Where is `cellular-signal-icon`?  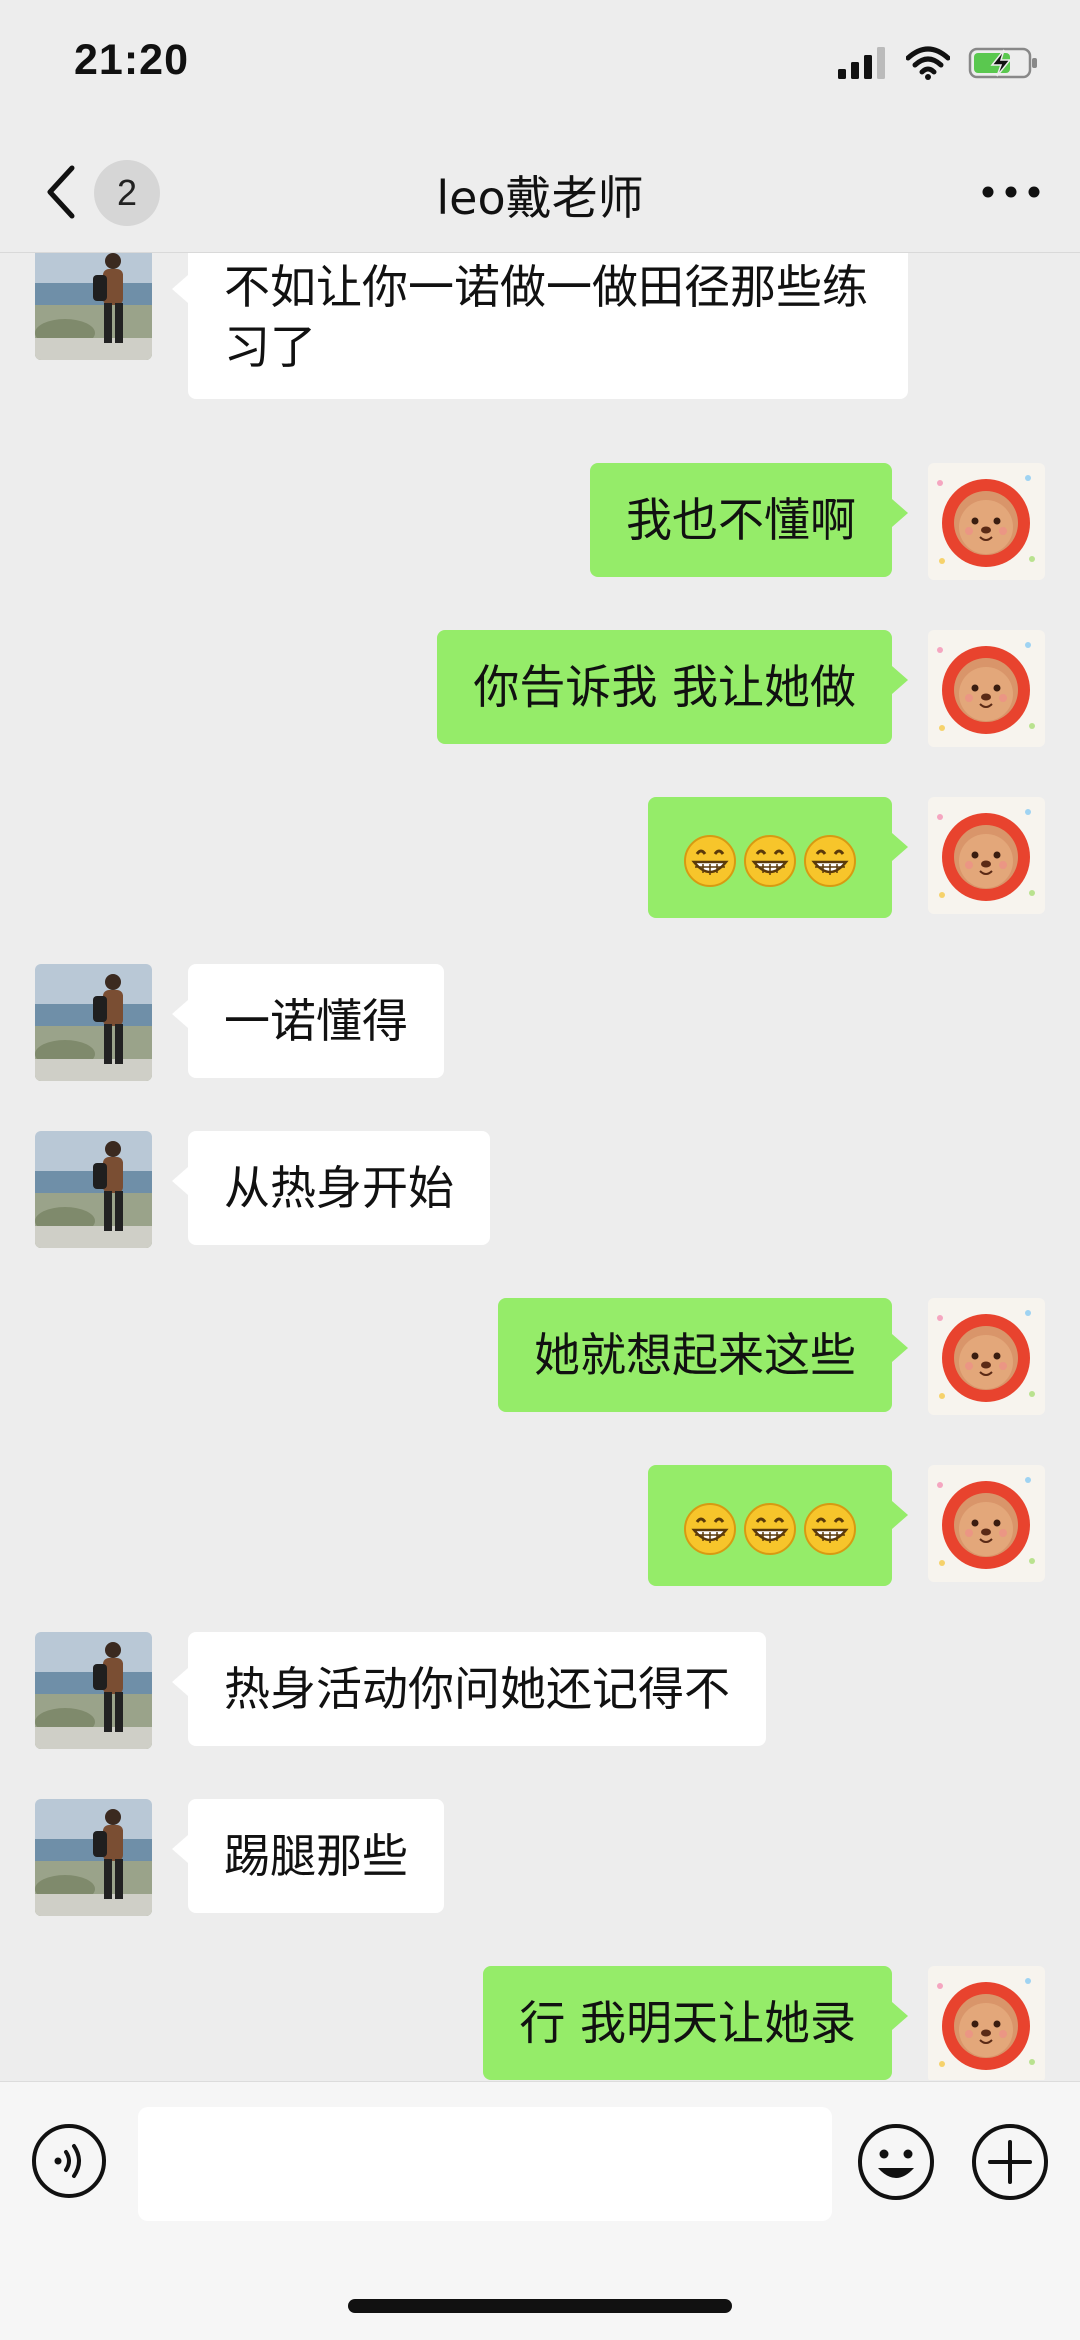 cellular-signal-icon is located at coordinates (861, 63).